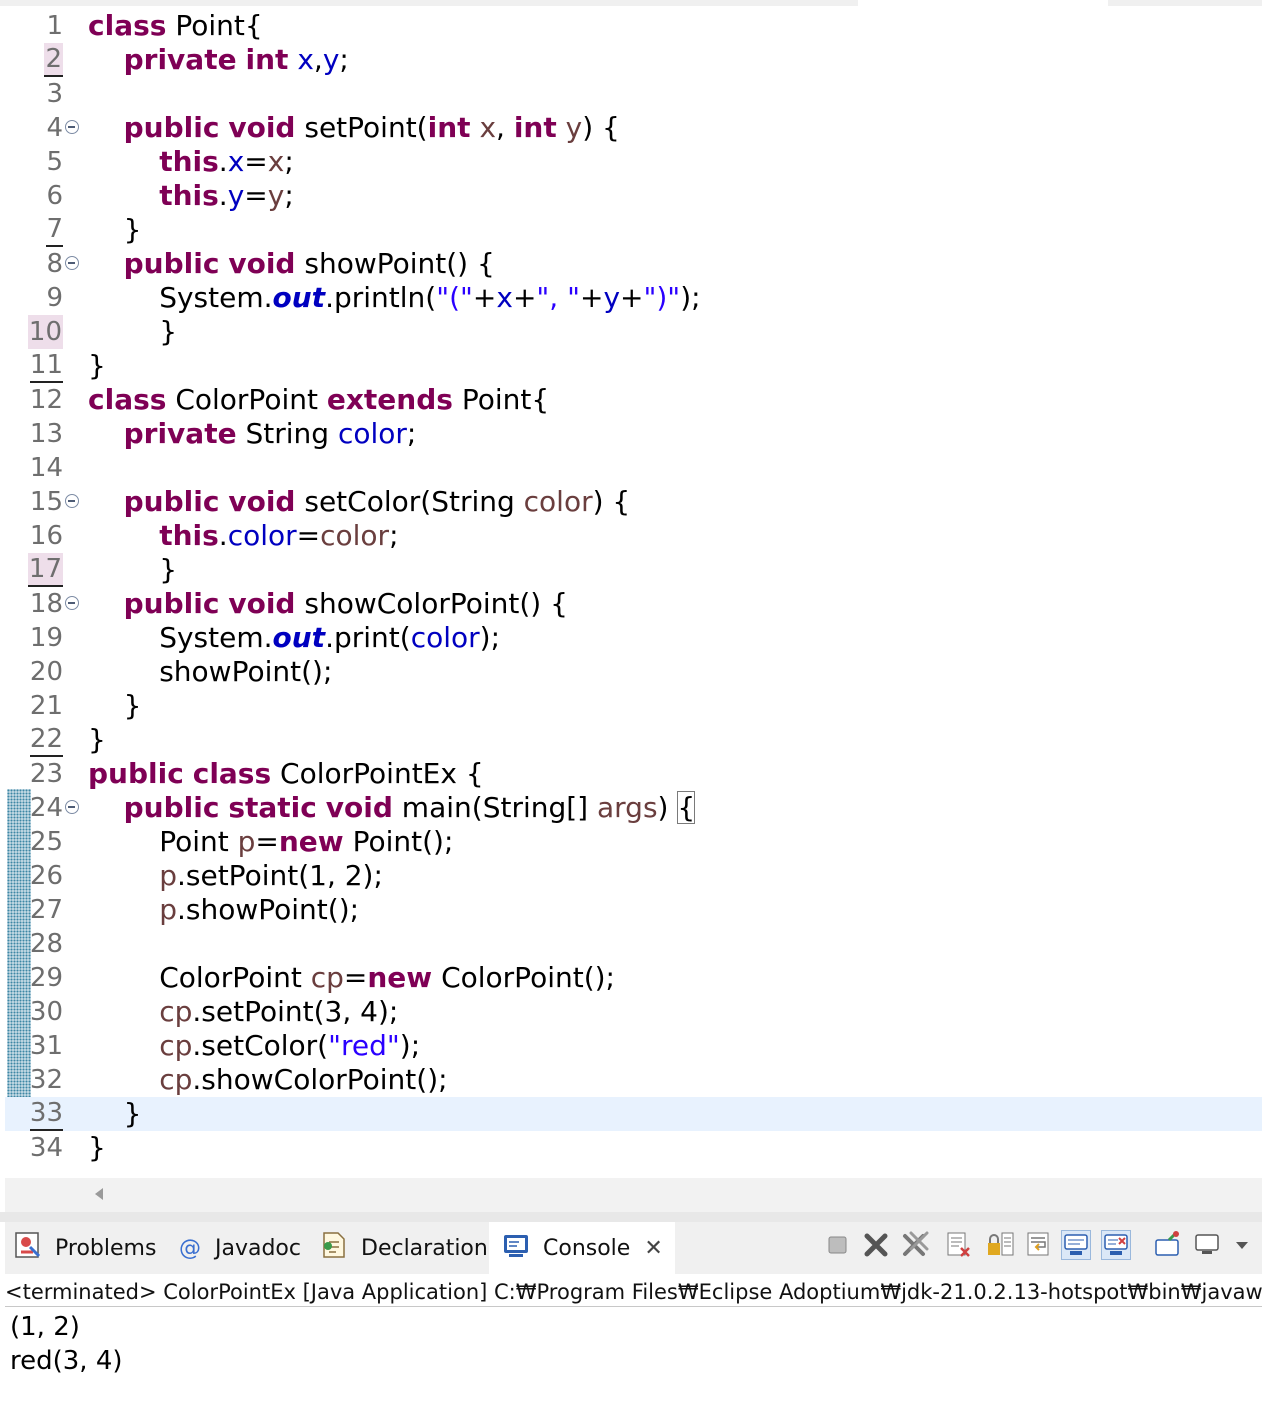 This screenshot has width=1262, height=1404. Describe the element at coordinates (45, 128) in the screenshot. I see `line-gutter: 4` at that location.